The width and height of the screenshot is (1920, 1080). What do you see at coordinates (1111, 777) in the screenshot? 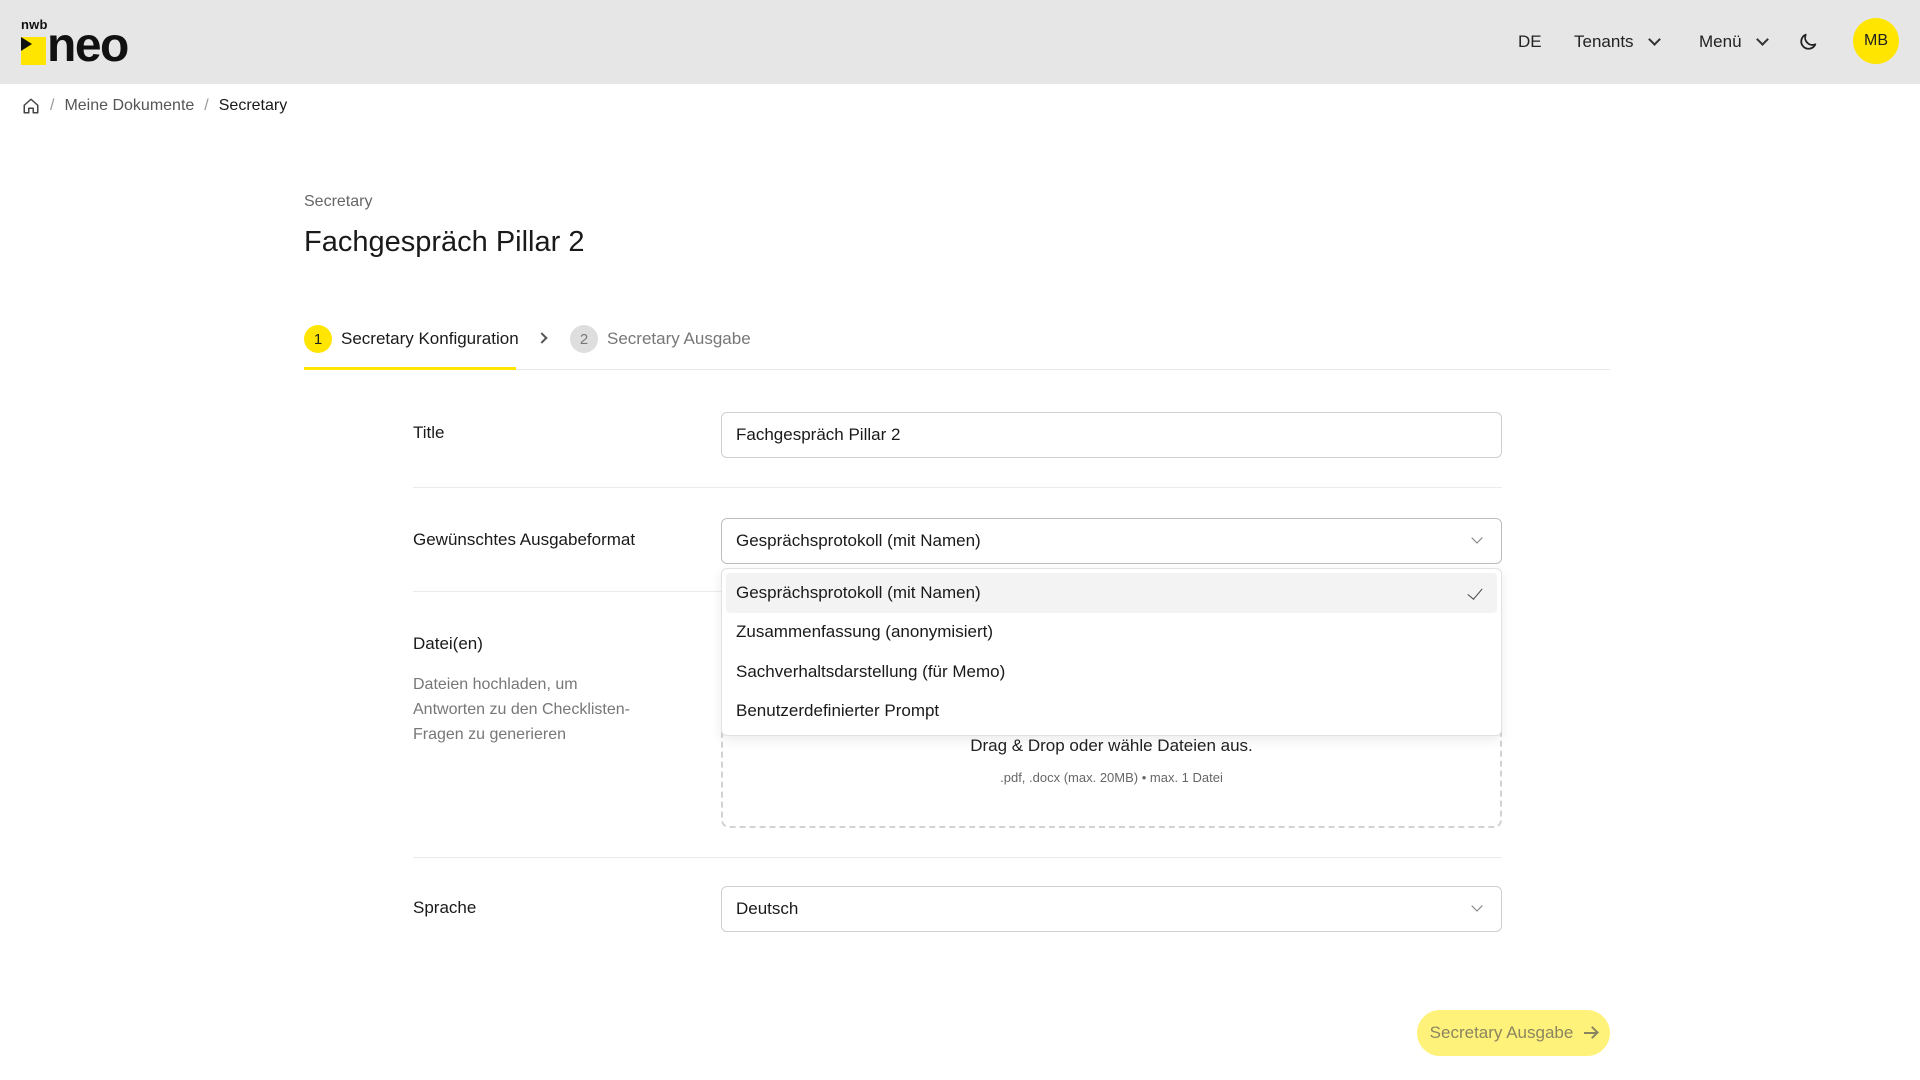
I see `dropzone-hint-text: .pdf, .docx (max. 20MB) • max. 1 Datei` at bounding box center [1111, 777].